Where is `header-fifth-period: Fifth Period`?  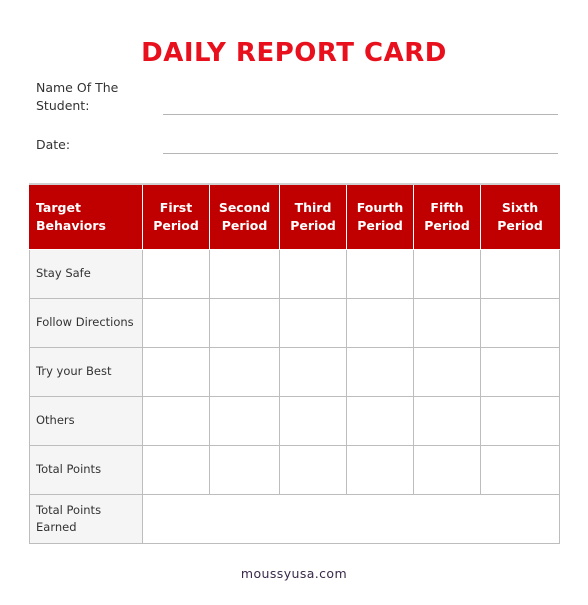 header-fifth-period: Fifth Period is located at coordinates (447, 217).